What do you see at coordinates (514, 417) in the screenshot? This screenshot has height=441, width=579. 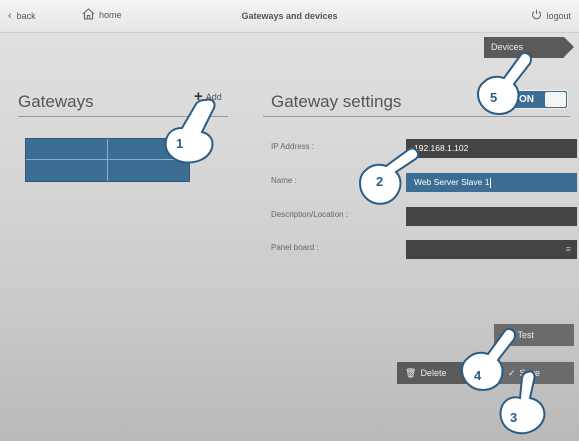 I see `callout-number-3: 3` at bounding box center [514, 417].